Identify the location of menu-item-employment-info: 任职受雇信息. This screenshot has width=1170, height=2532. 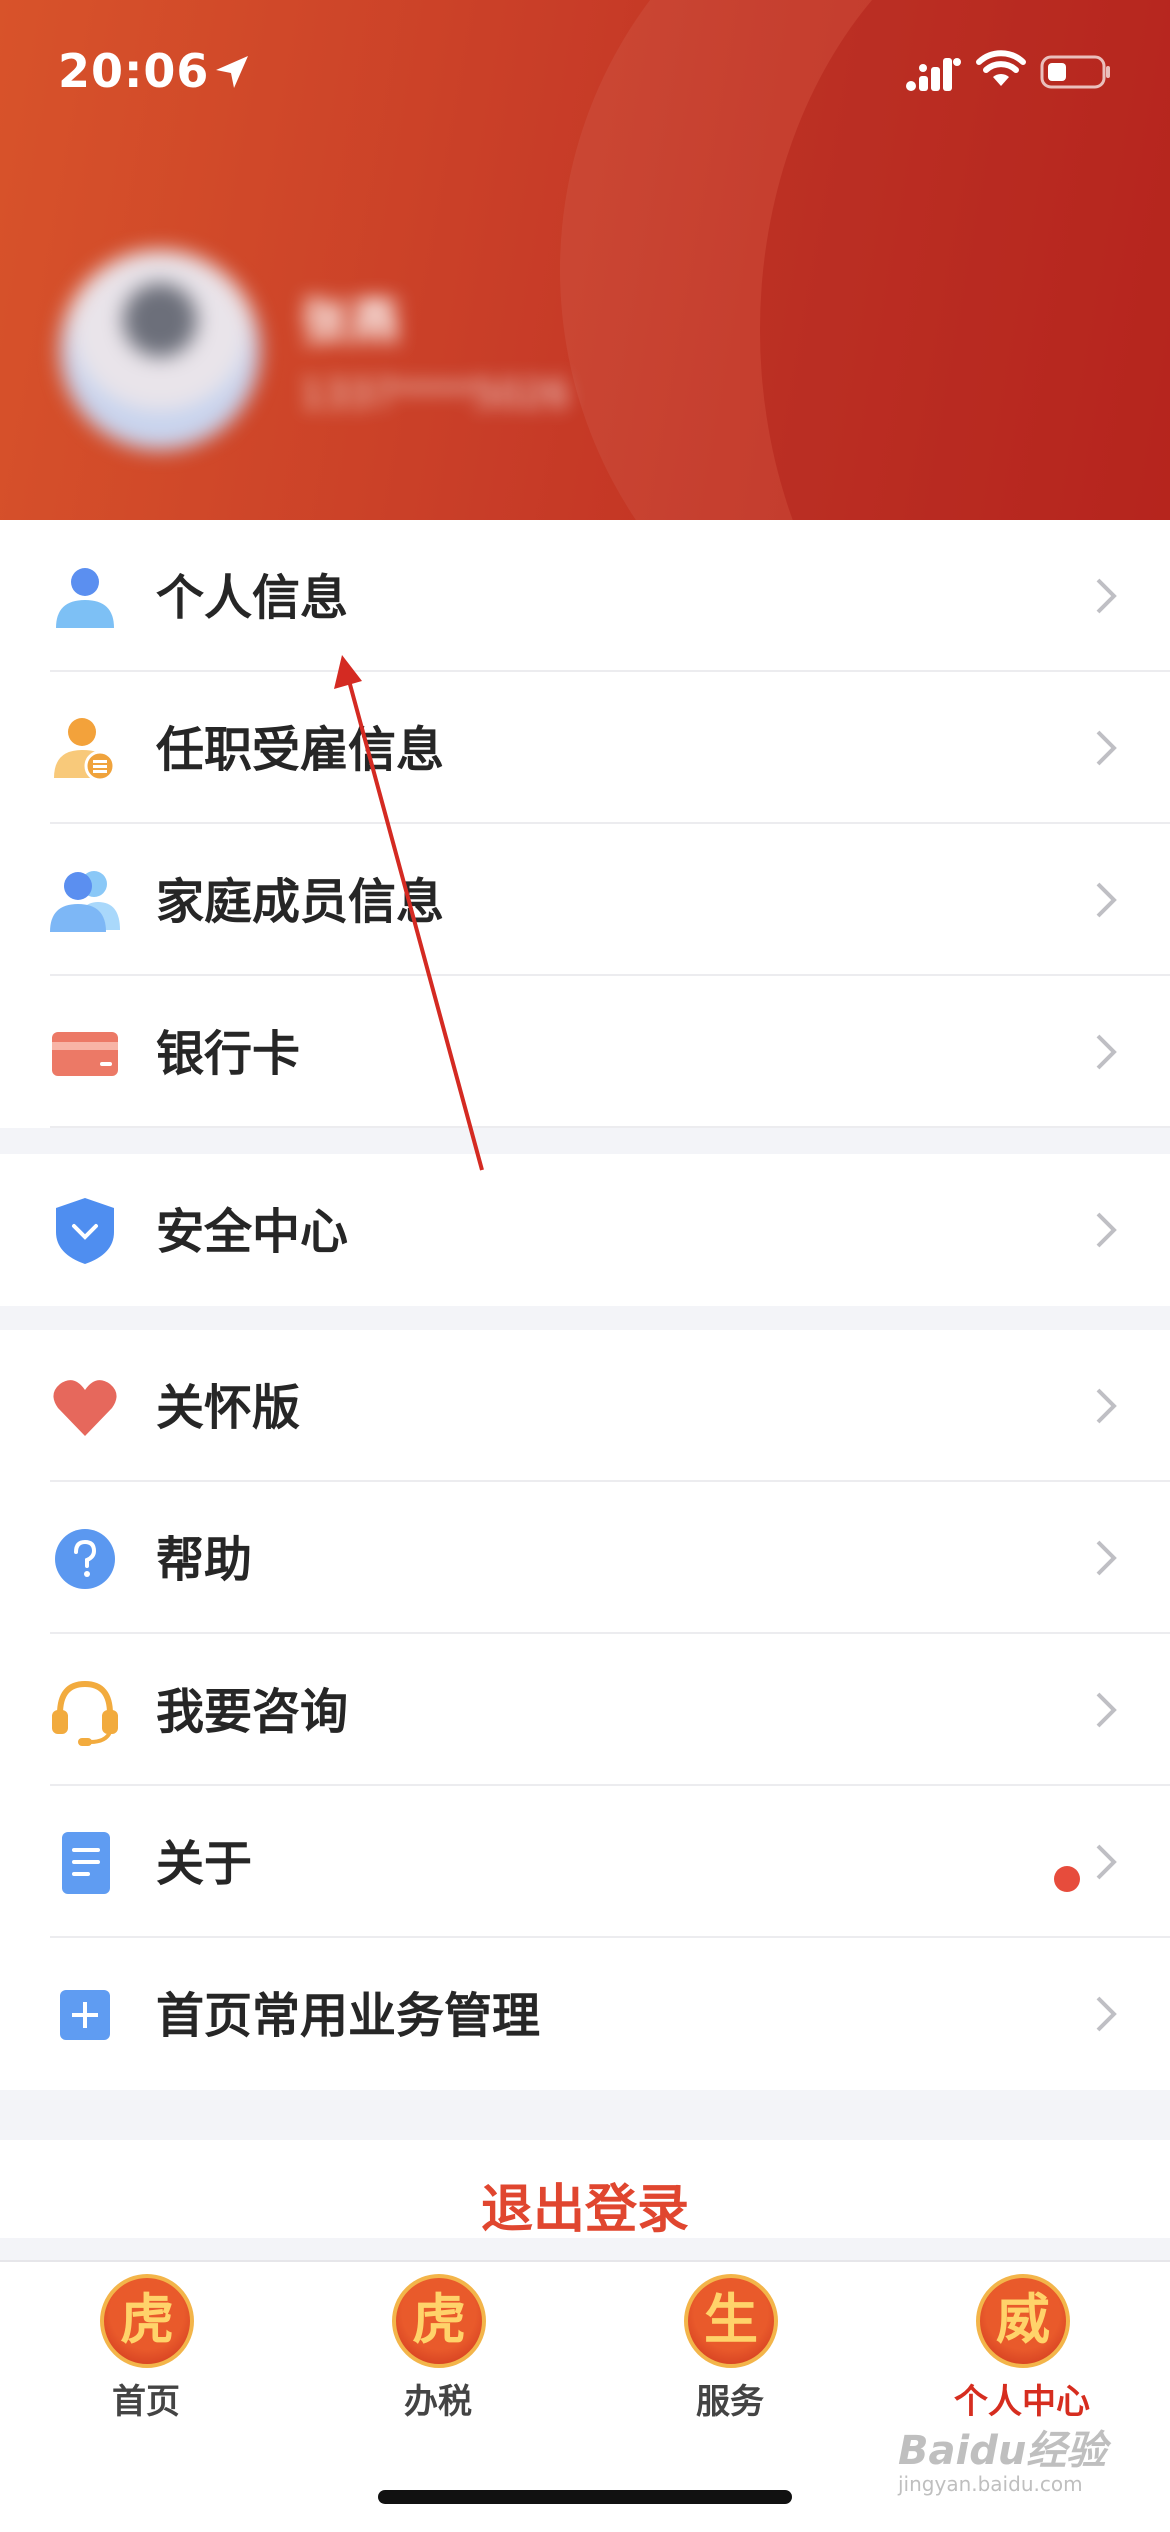
(585, 748).